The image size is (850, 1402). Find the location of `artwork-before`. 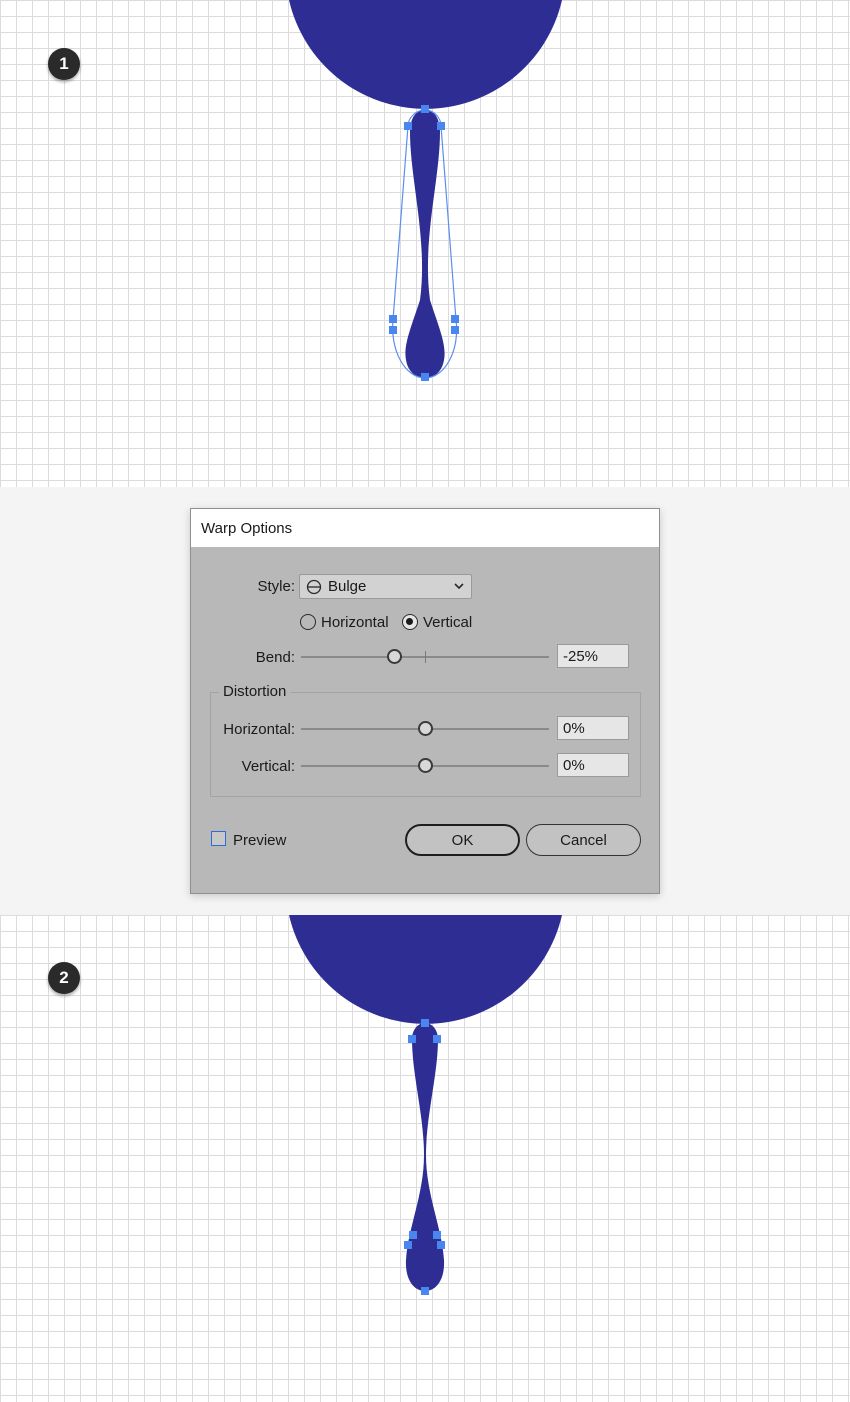

artwork-before is located at coordinates (425, 190).